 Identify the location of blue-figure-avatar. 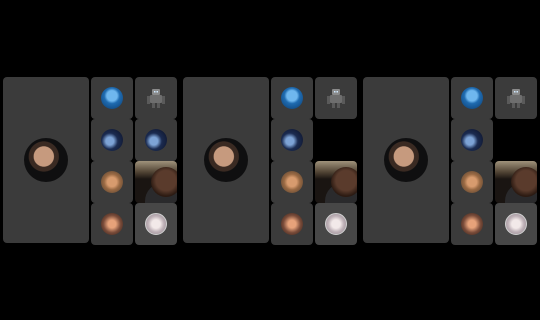
(156, 140).